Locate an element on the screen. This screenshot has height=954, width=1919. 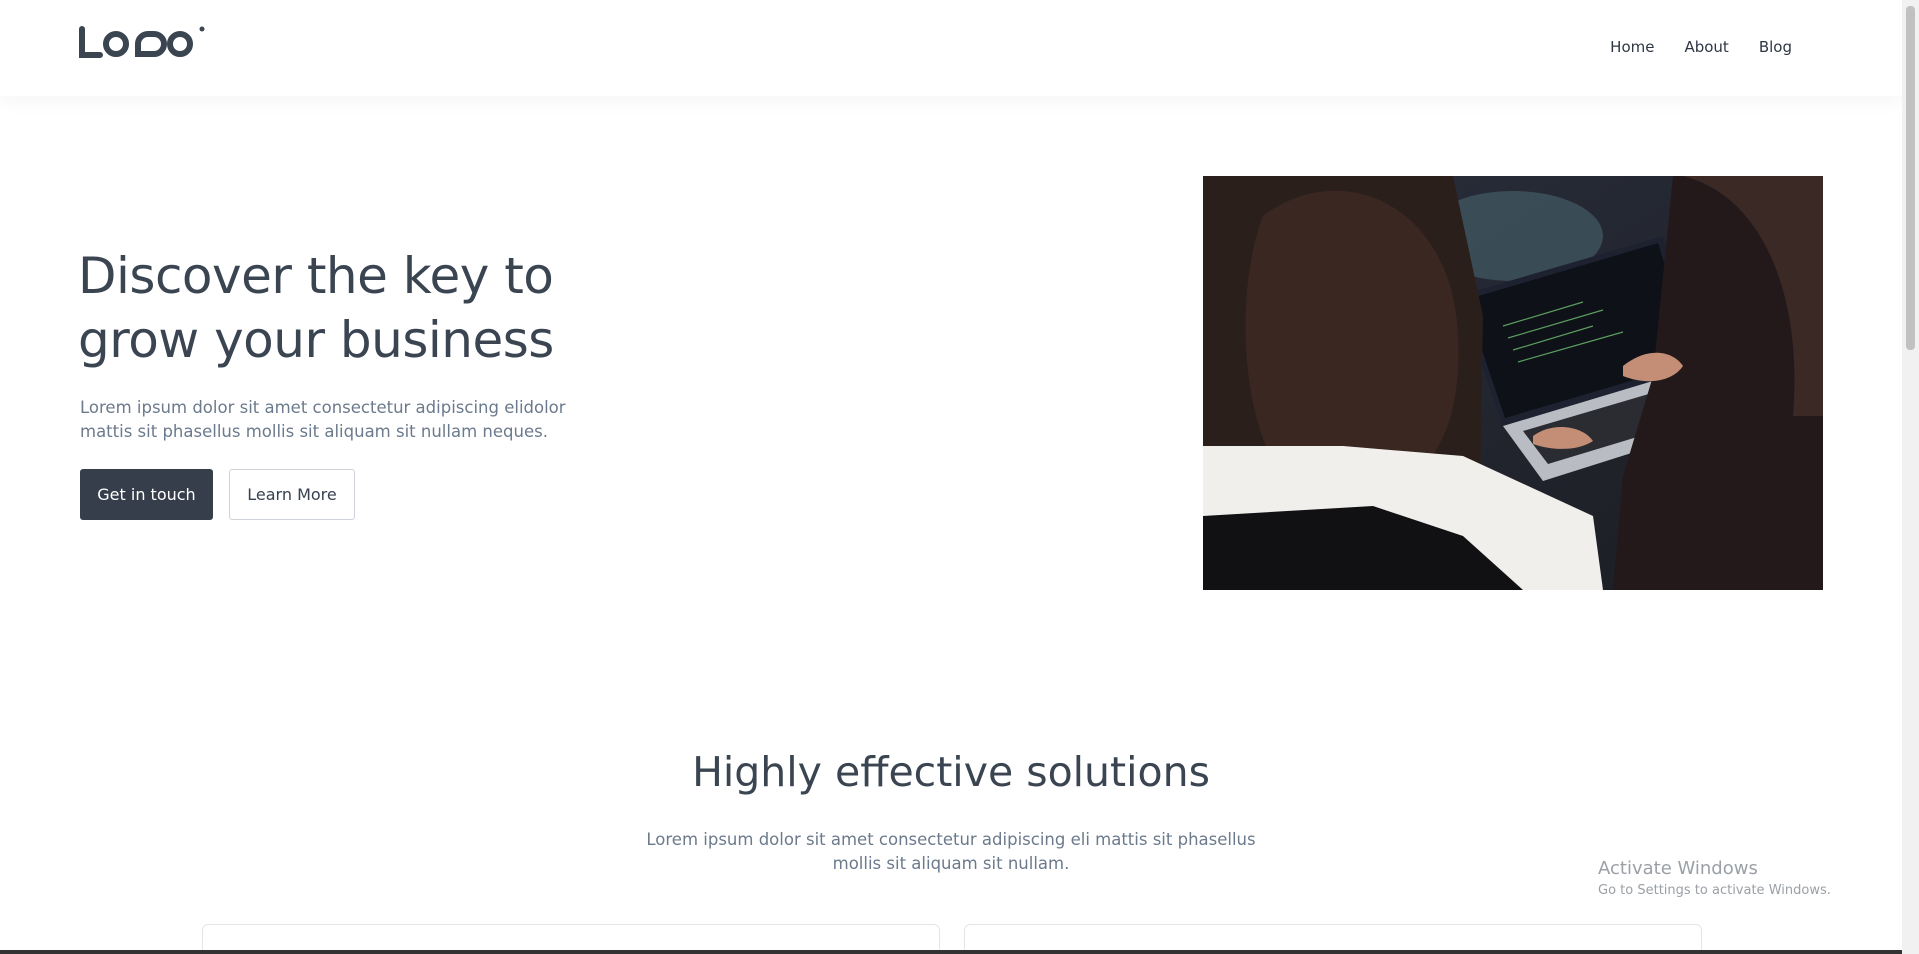
solutions-title: Highly effective solutions is located at coordinates (951, 772).